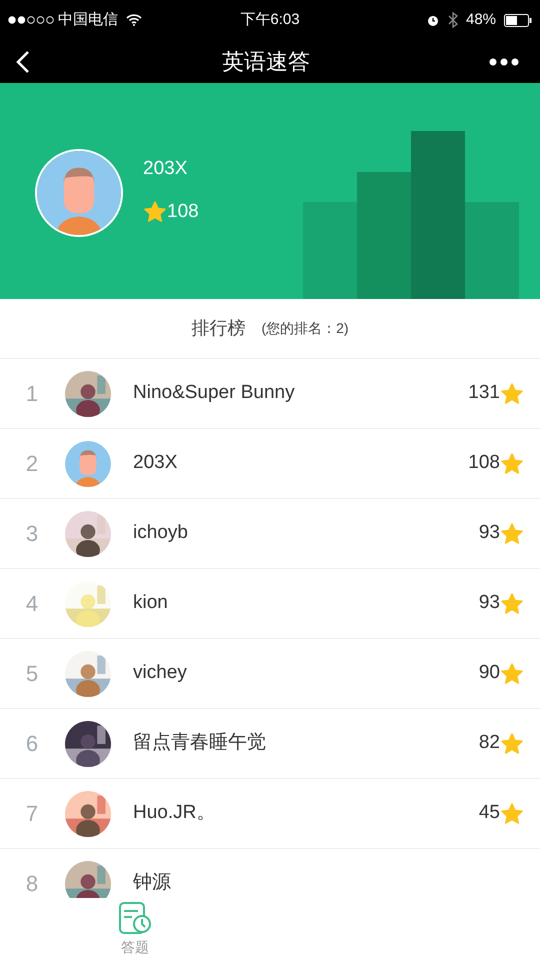  What do you see at coordinates (32, 604) in the screenshot?
I see `rank-number: 4` at bounding box center [32, 604].